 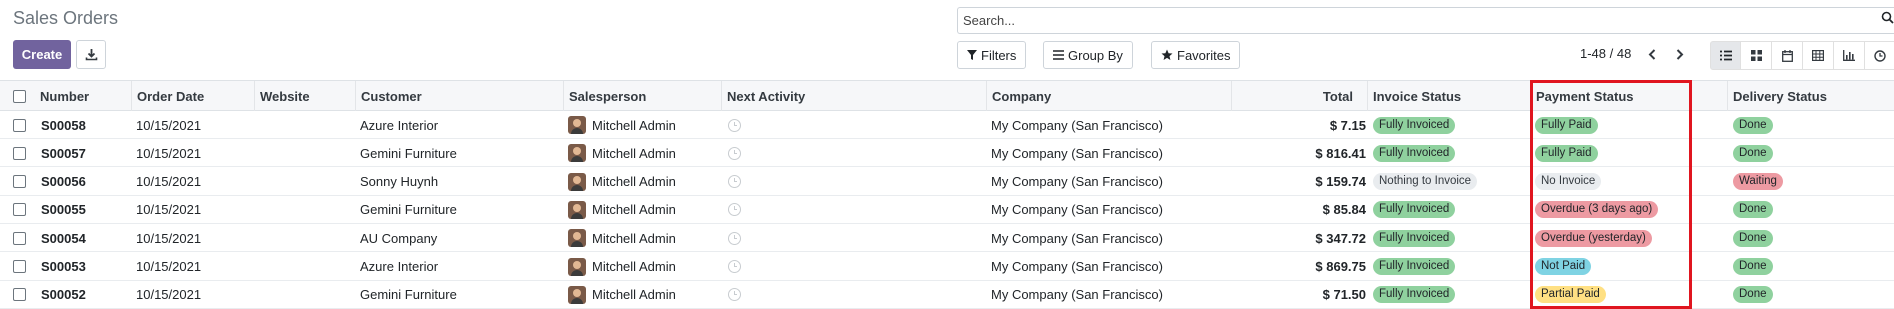 I want to click on order-number: S00057, so click(x=63, y=153).